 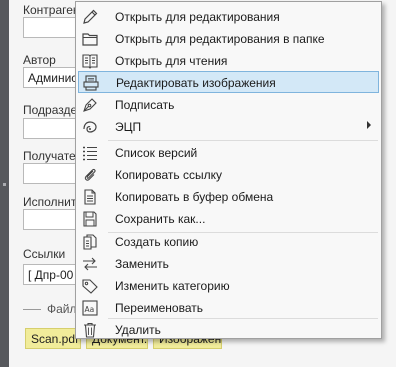 I want to click on tag-icon, so click(x=90, y=286).